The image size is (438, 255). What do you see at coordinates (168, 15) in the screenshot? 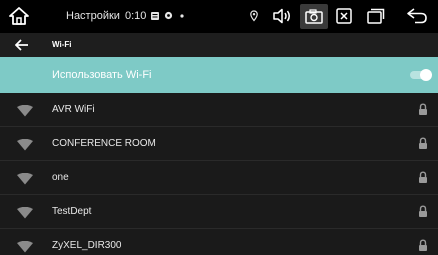
I see `settings-gear-icon` at bounding box center [168, 15].